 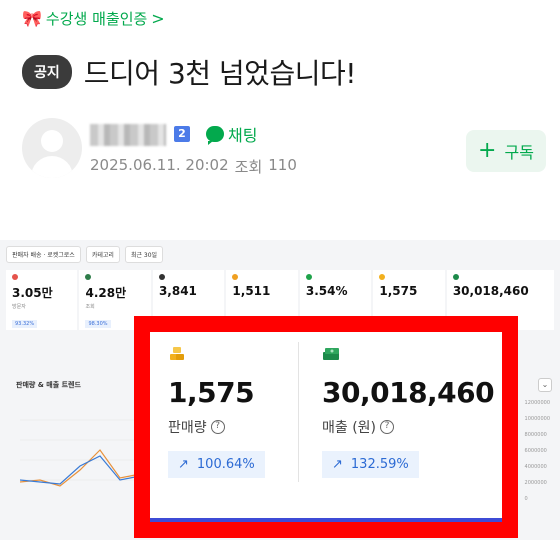 I want to click on revenue-change-badge: ↗ 132.59%, so click(x=370, y=464).